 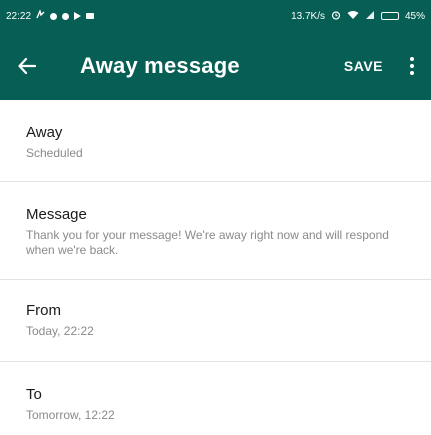 I want to click on status-bar: 22:22 13.7K/s 45%, so click(x=215, y=16).